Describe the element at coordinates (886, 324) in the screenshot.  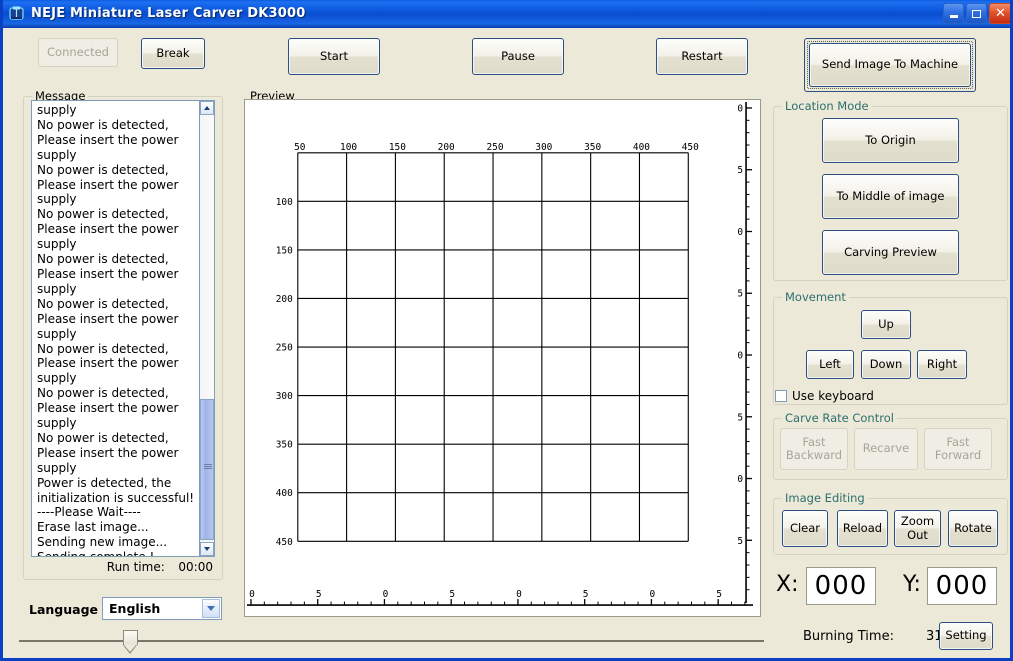
I see `move-up-button: Up` at that location.